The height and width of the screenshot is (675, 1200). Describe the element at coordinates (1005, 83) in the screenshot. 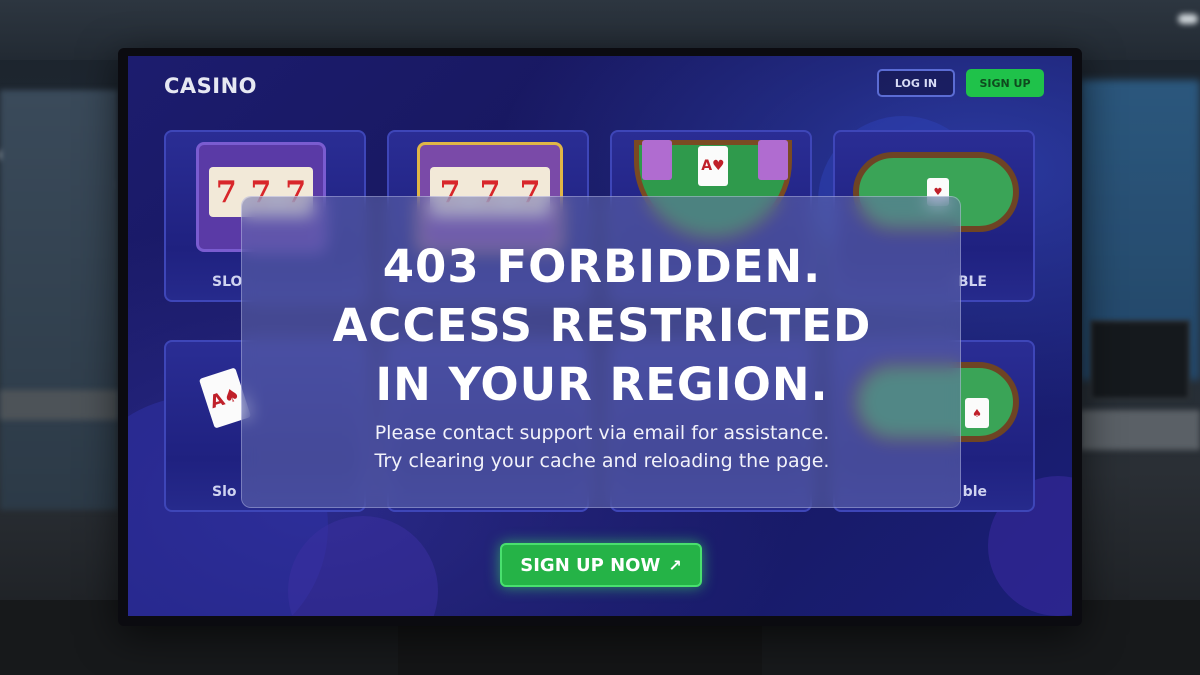

I see `signup-button: SIGN UP` at that location.